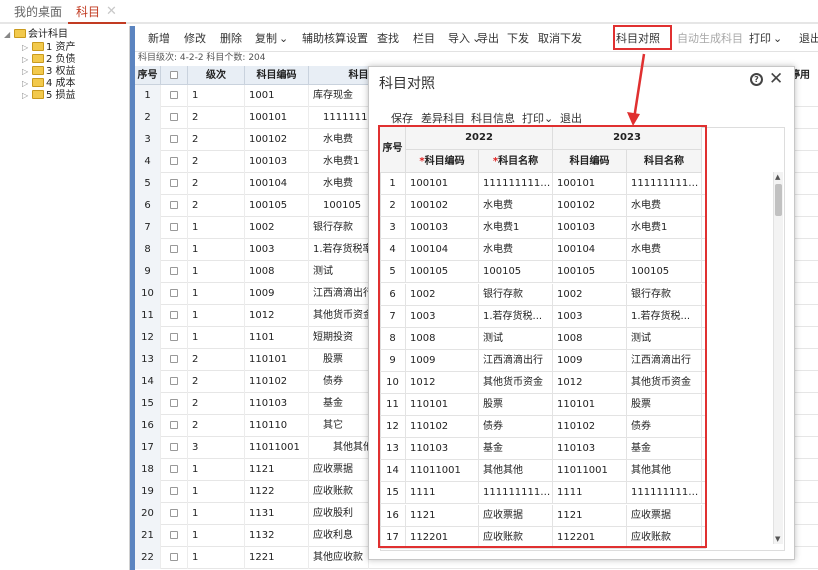 This screenshot has height=570, width=818. I want to click on tree-item-liabilities: ▷ 2 负债, so click(49, 60).